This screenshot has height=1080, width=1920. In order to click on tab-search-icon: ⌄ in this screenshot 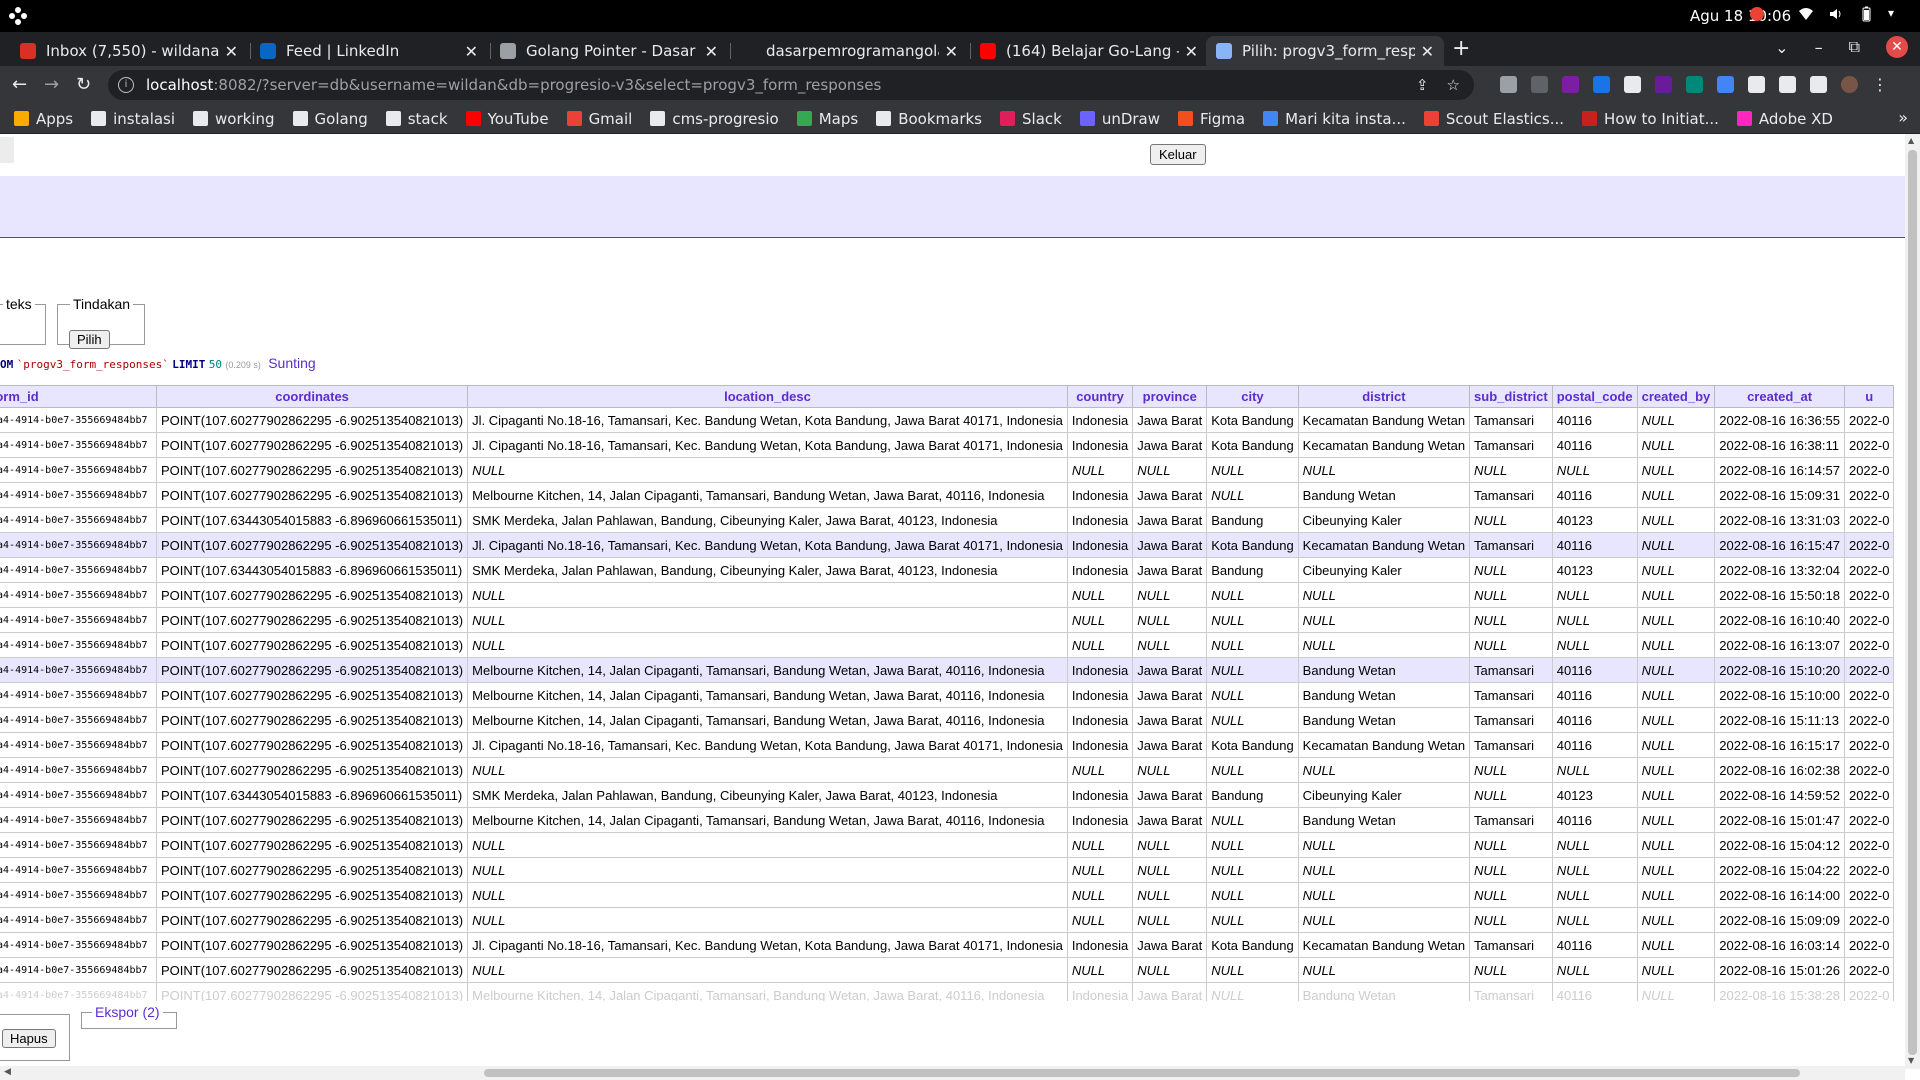, I will do `click(1781, 47)`.